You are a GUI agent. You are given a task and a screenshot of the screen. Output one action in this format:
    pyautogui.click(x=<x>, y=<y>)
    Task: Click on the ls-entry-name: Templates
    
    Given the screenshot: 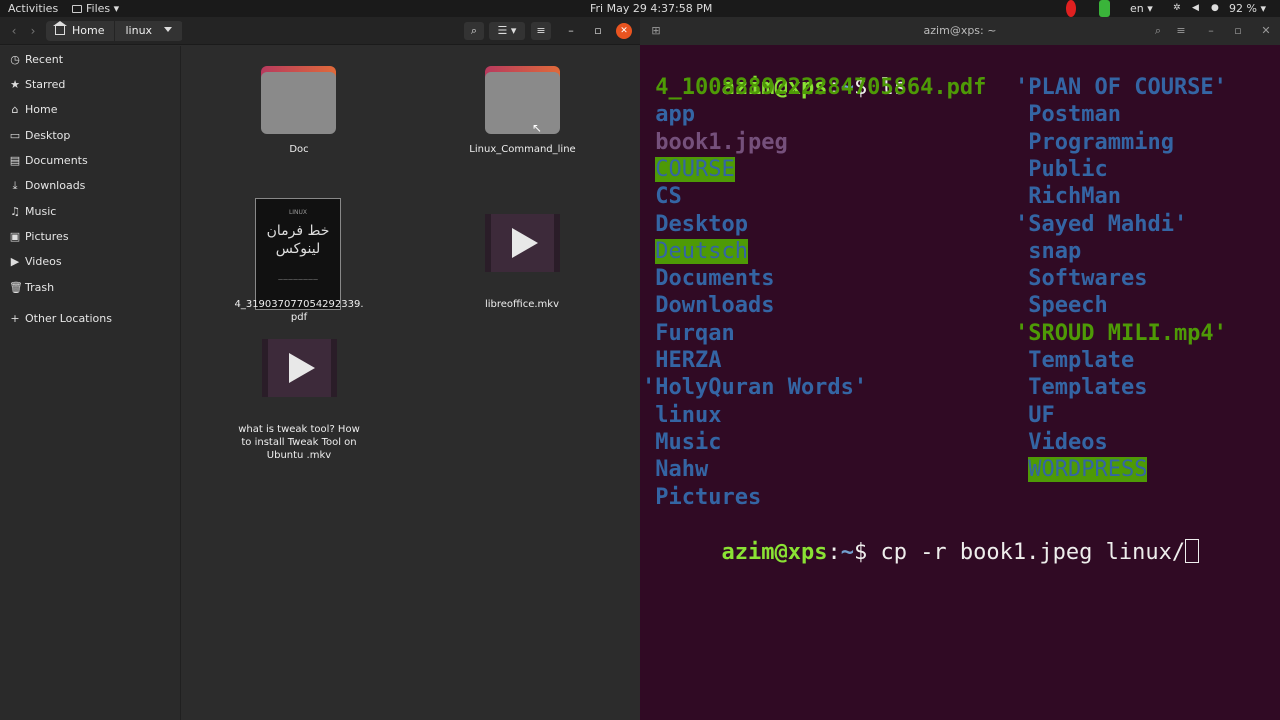 What is the action you would take?
    pyautogui.click(x=1081, y=388)
    